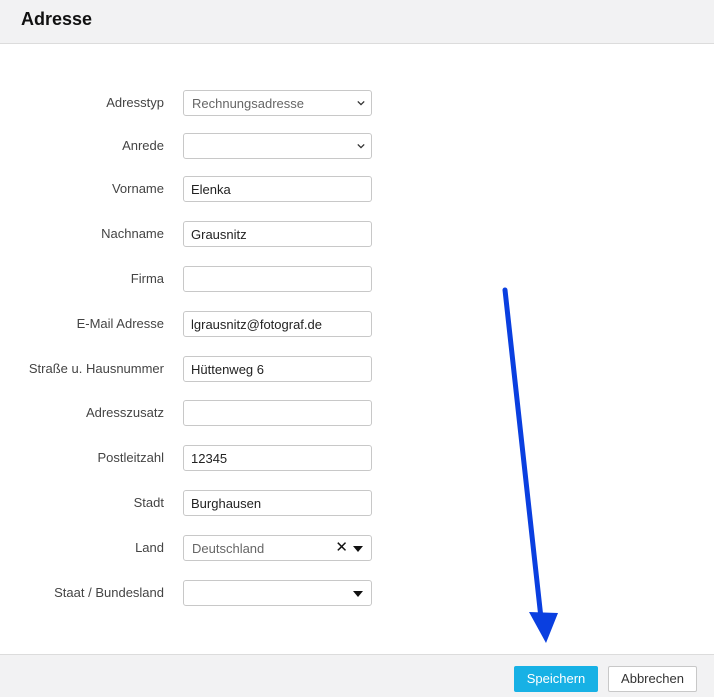 Image resolution: width=714 pixels, height=697 pixels. Describe the element at coordinates (147, 278) in the screenshot. I see `firma-label: Firma` at that location.